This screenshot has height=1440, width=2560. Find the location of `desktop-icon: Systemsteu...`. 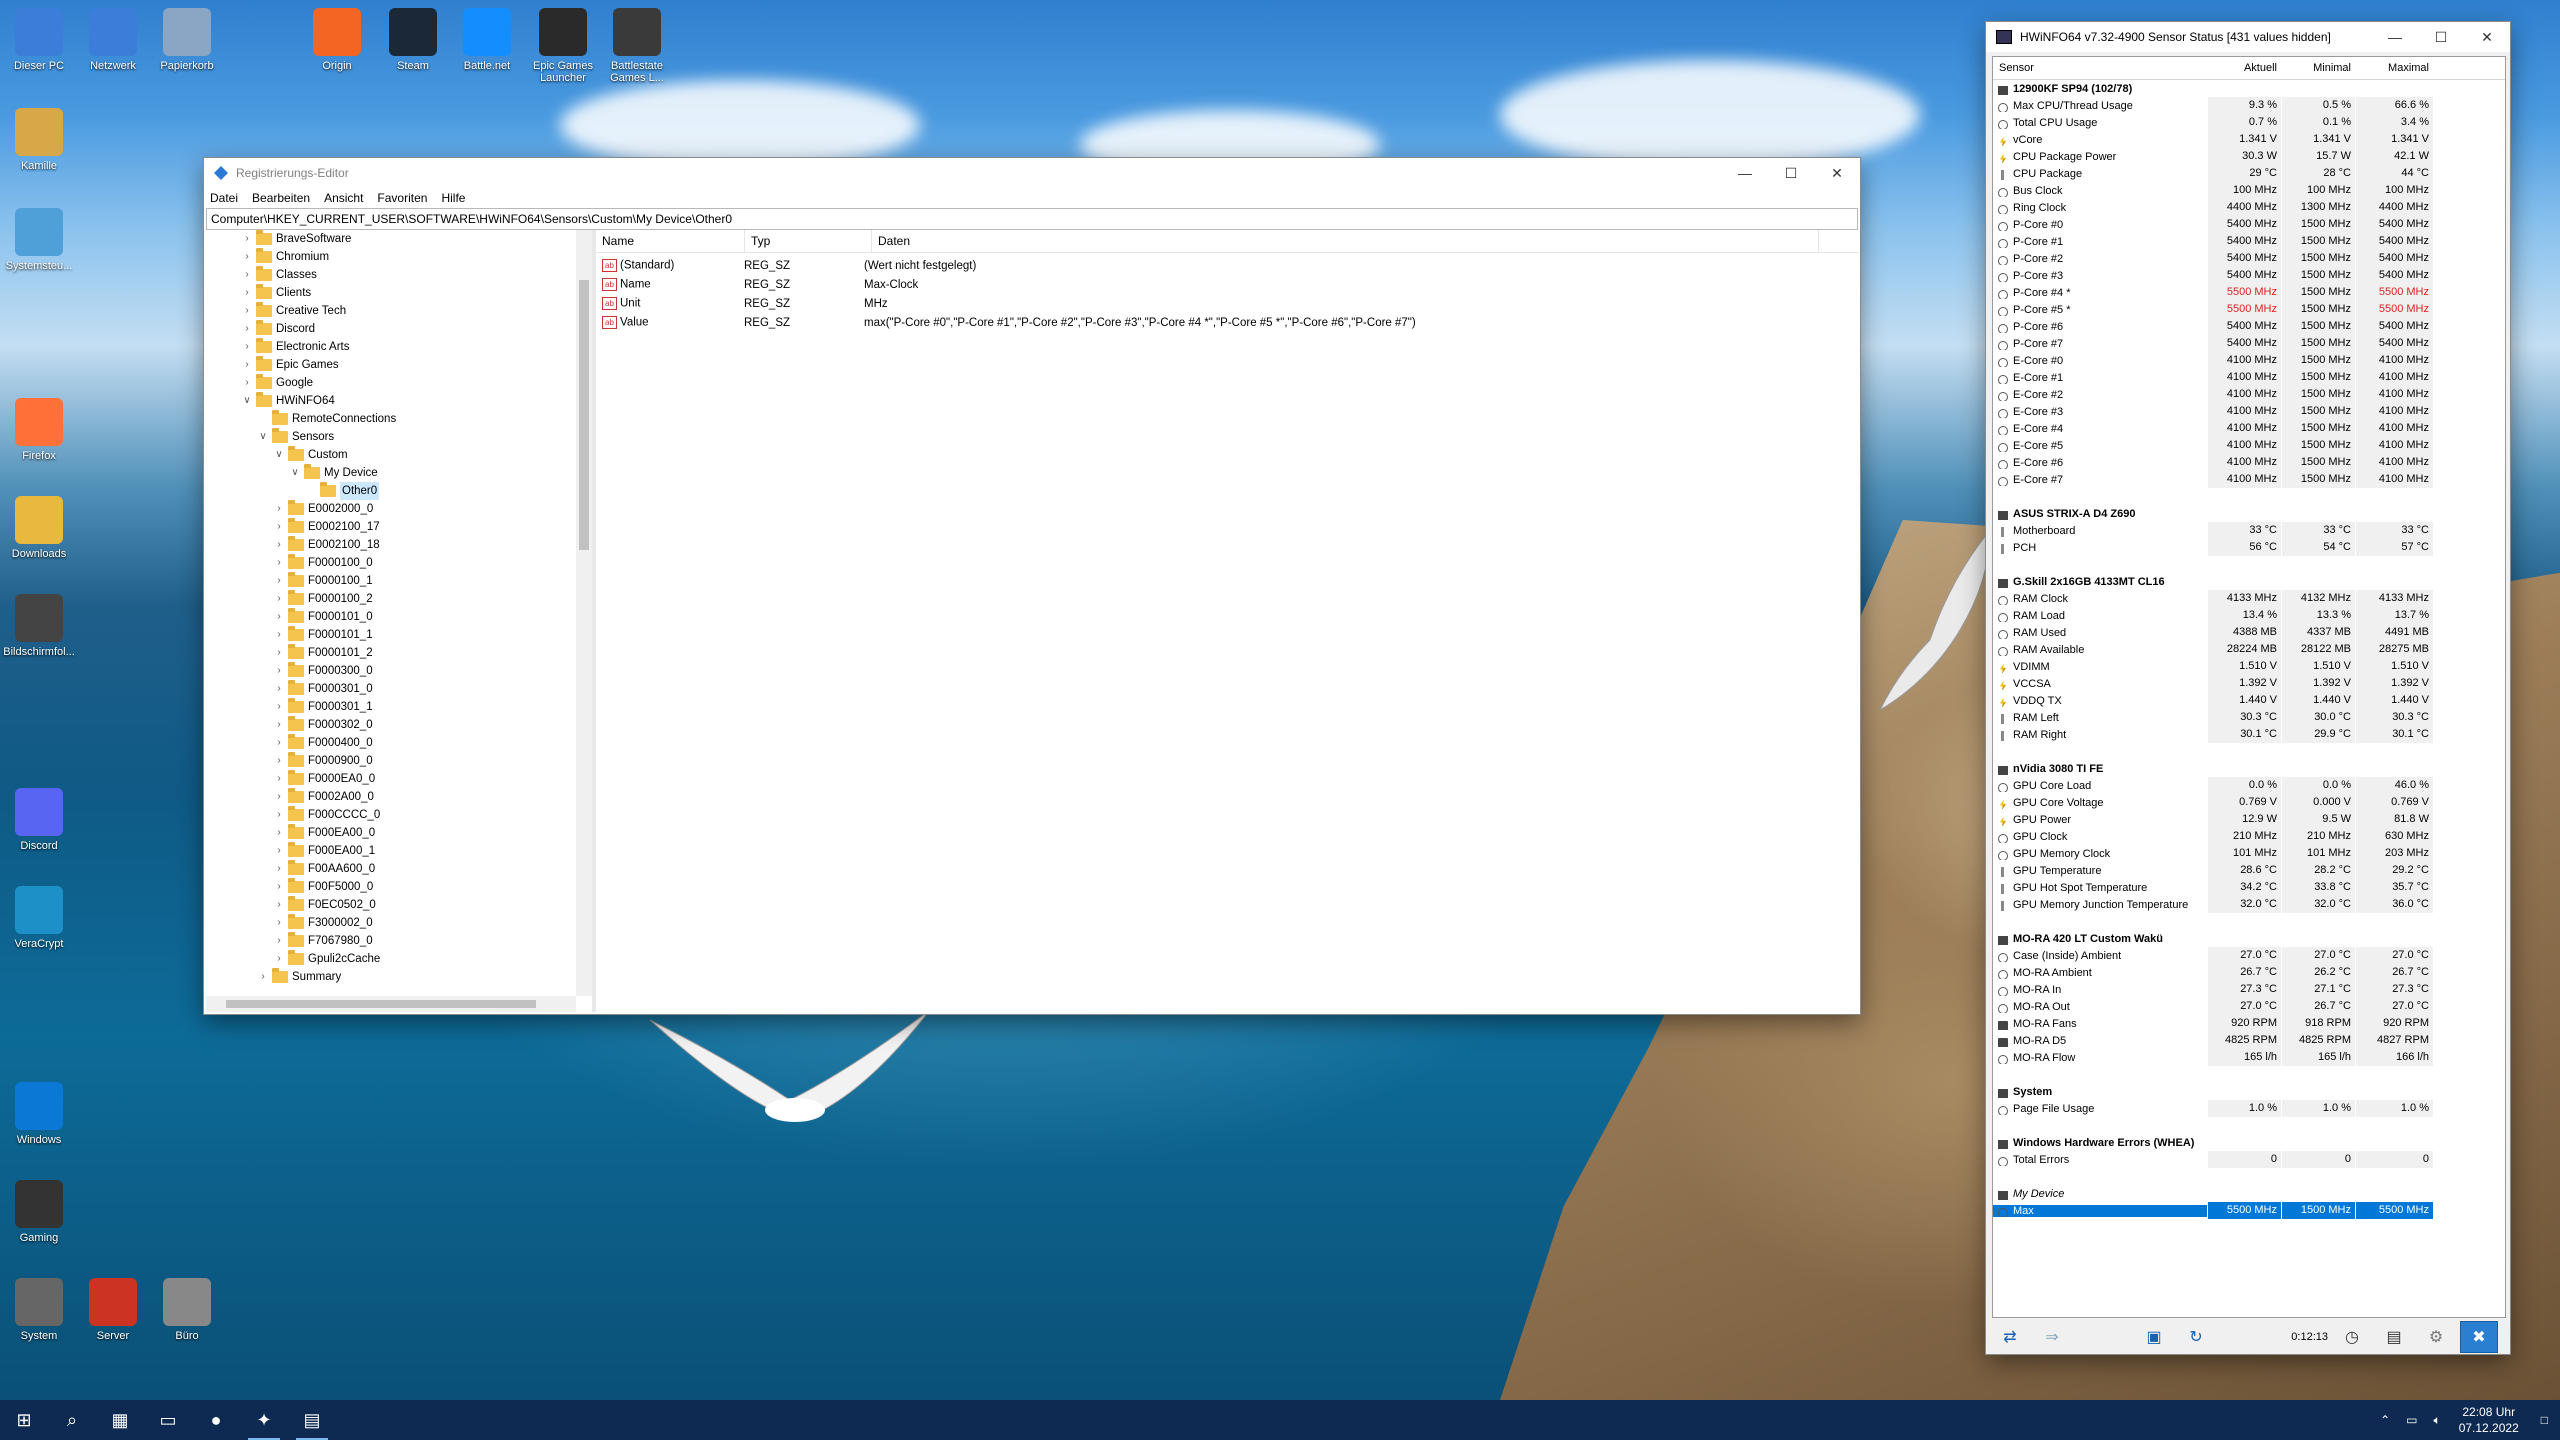

desktop-icon: Systemsteu... is located at coordinates (39, 240).